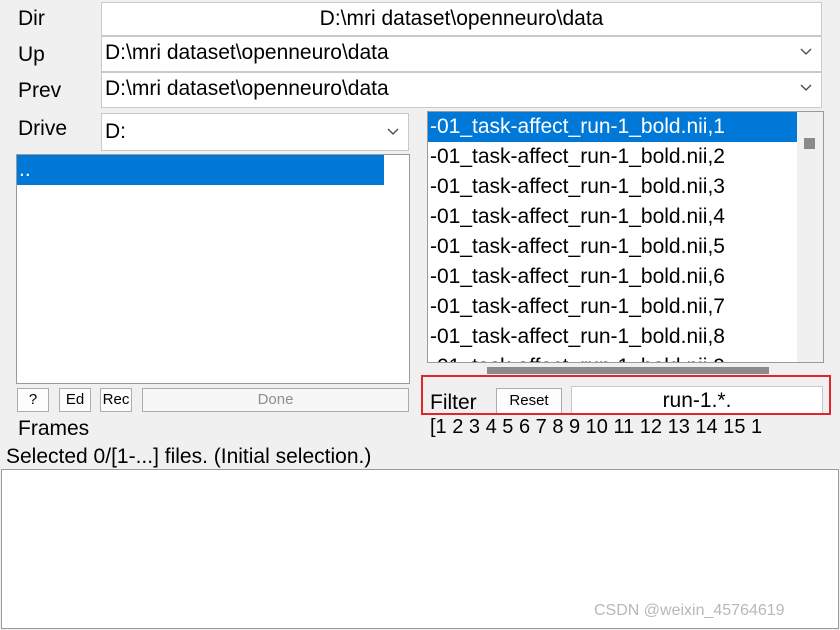  I want to click on file-list-item: -01_task-affect_run-1_bold.nii,7, so click(612, 307).